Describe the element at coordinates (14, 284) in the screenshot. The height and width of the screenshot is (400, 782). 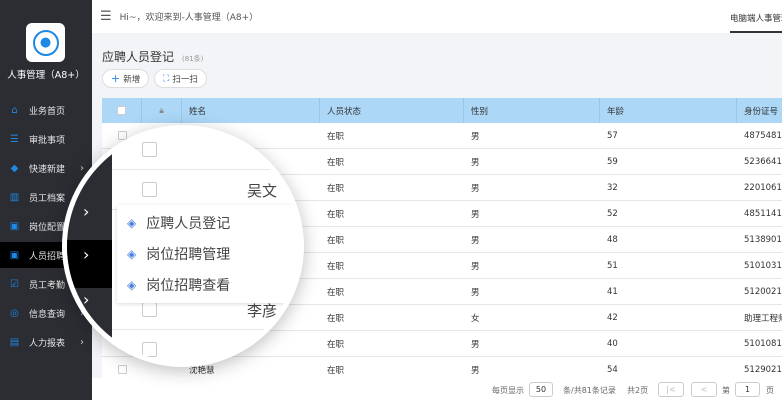
I see `attendance-icon: ☑` at that location.